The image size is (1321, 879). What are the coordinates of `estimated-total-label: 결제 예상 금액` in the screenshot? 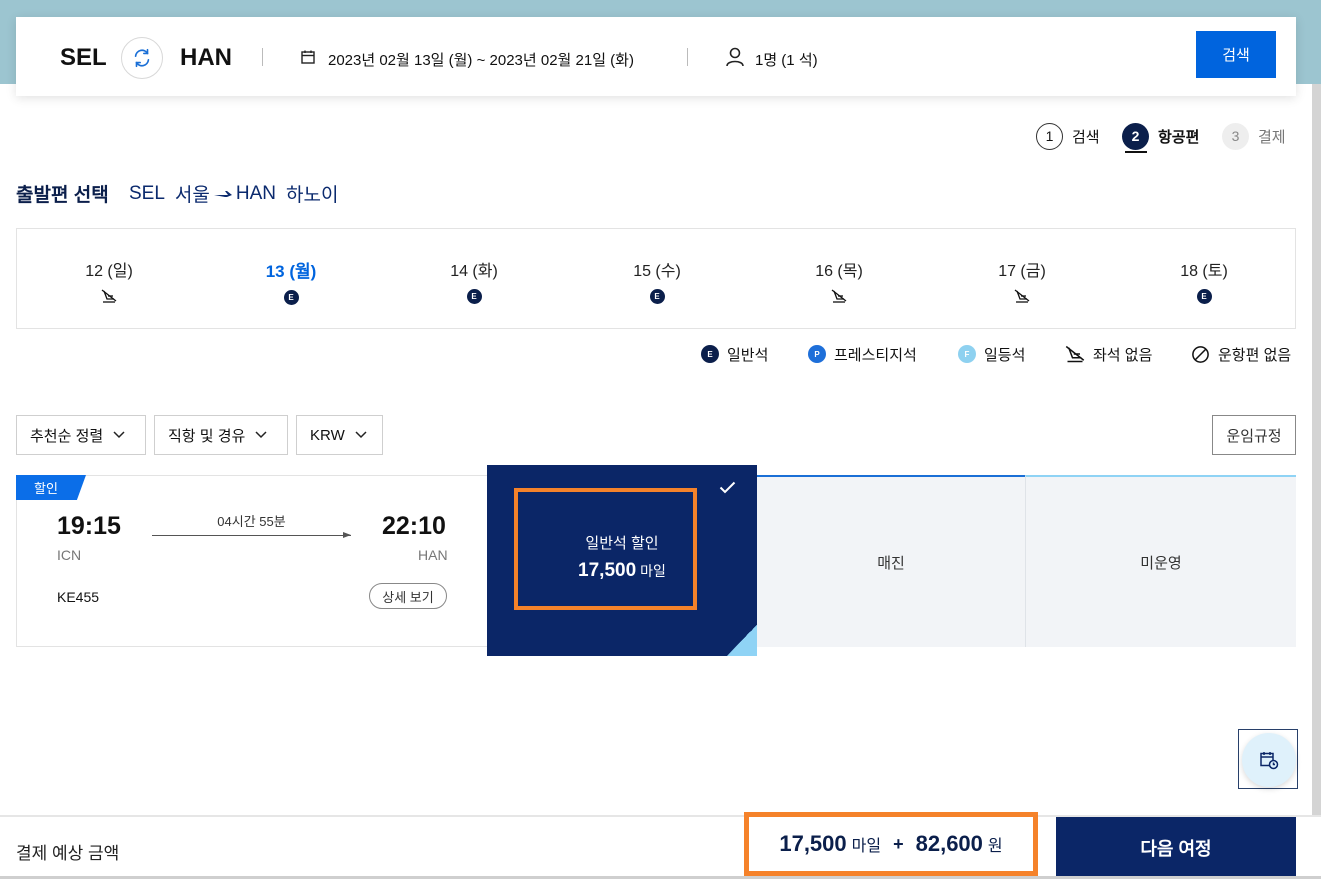 It's located at (68, 853).